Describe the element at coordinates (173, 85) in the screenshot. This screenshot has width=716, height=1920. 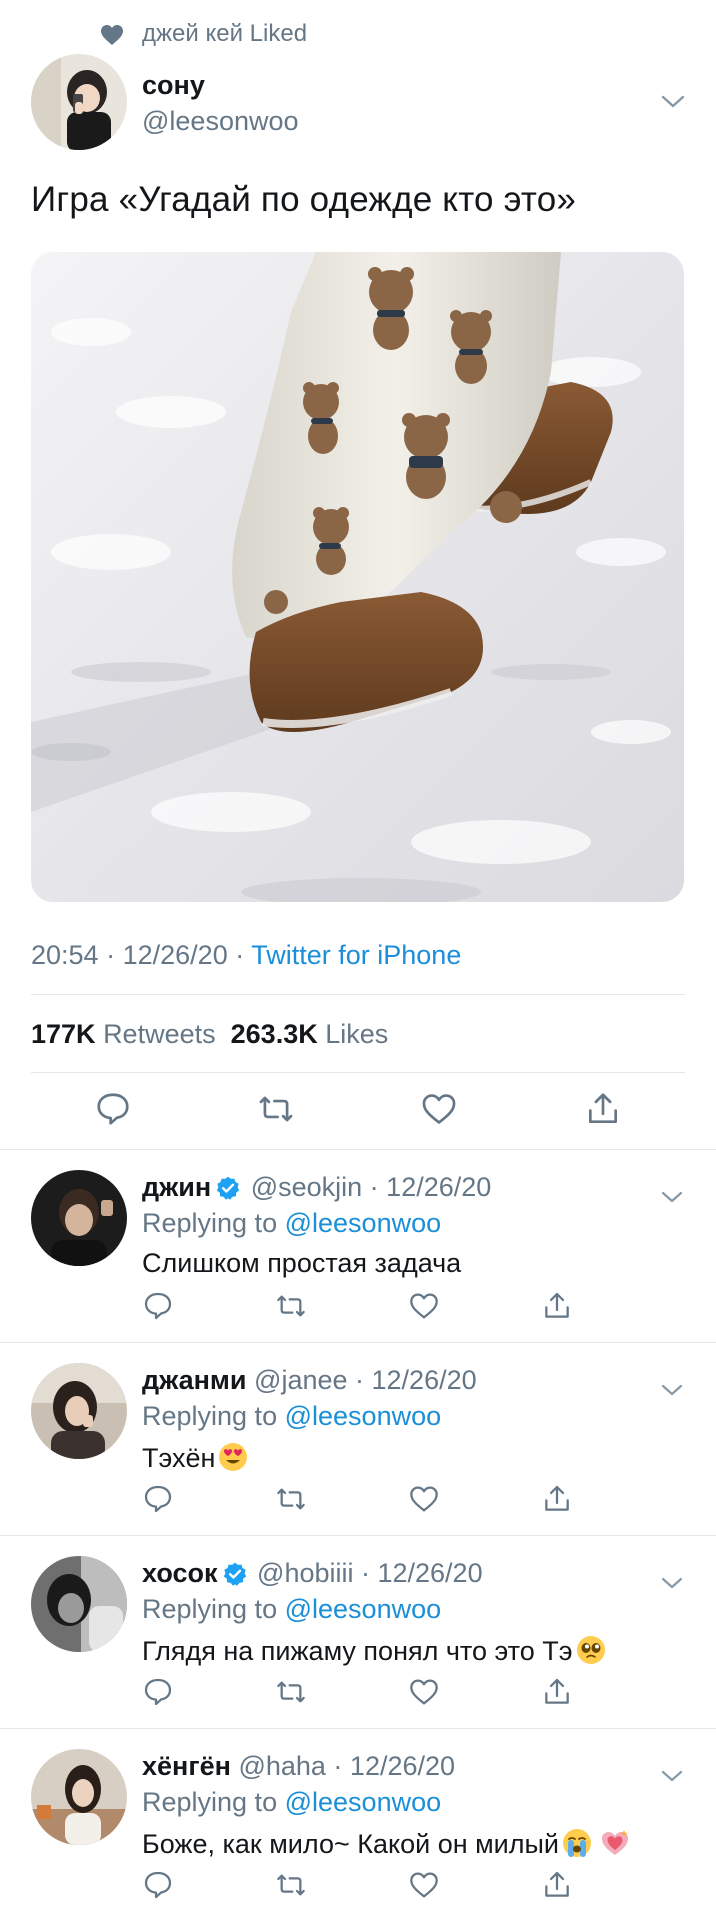
I see `author-name: сону` at that location.